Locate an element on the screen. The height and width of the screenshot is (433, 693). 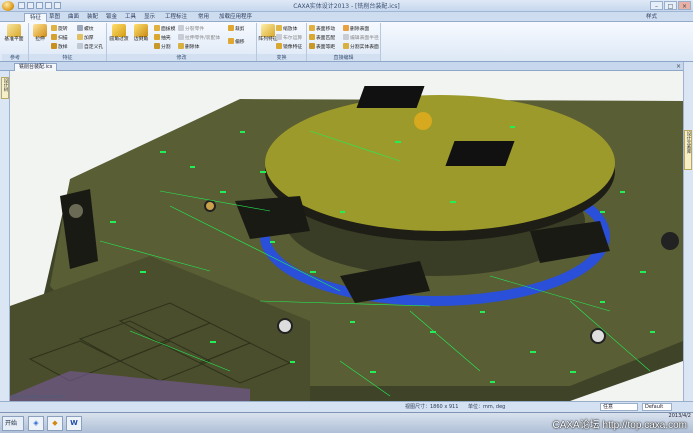
ribbon-group-features: 拉伸 旋转 扫描 放样 螺纹 加厚 自定义孔 特征 is located at coordinates (68, 42).